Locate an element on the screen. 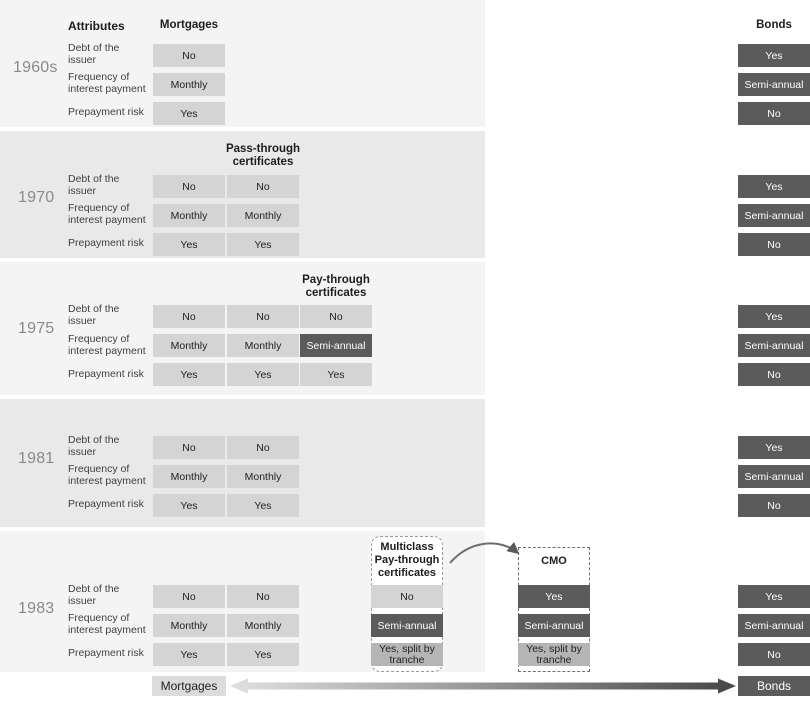 The width and height of the screenshot is (810, 701). double-headed-arrow is located at coordinates (483, 686).